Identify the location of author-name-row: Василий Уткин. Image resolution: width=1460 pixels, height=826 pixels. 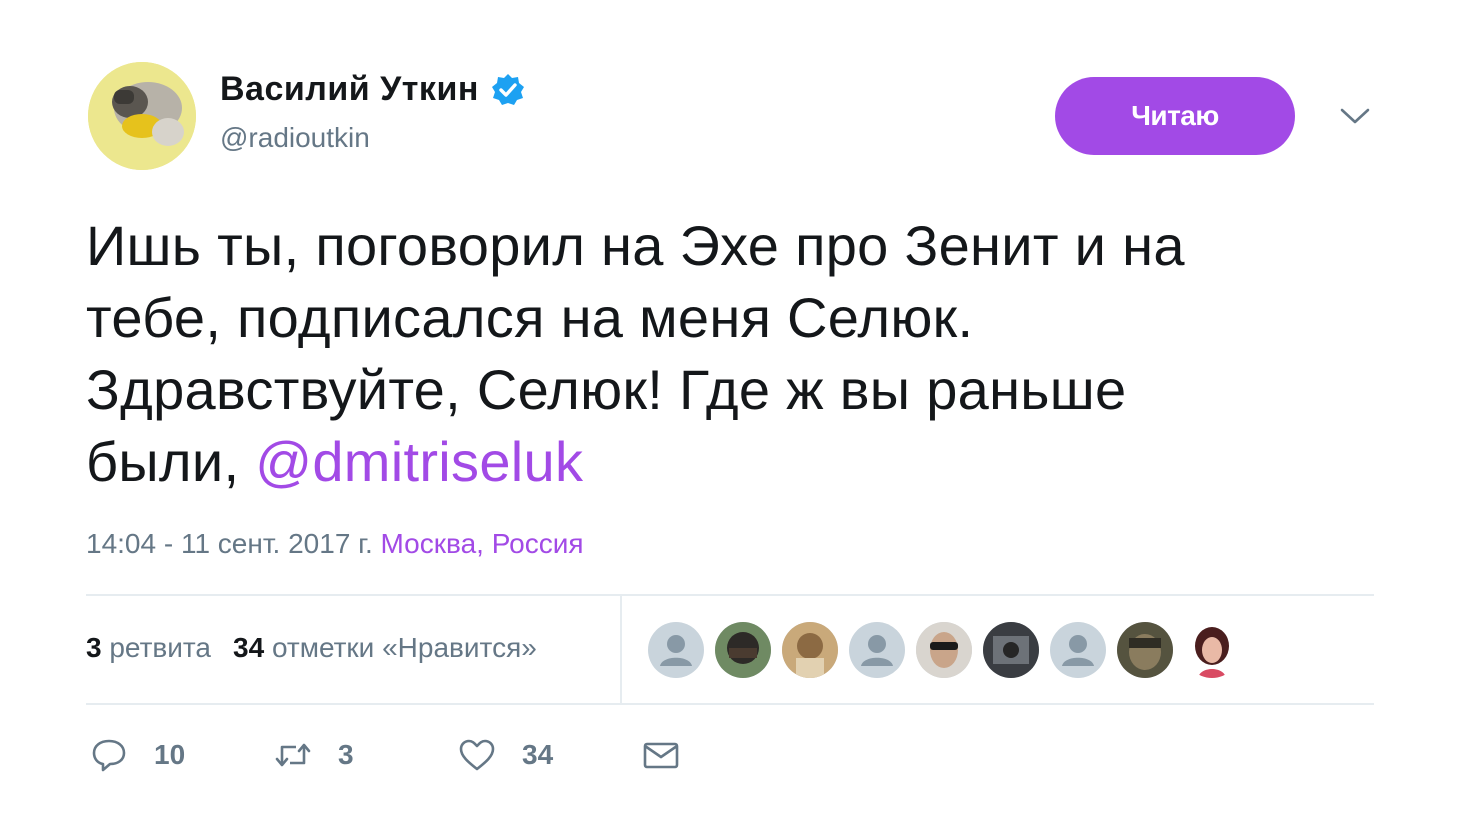
(372, 89).